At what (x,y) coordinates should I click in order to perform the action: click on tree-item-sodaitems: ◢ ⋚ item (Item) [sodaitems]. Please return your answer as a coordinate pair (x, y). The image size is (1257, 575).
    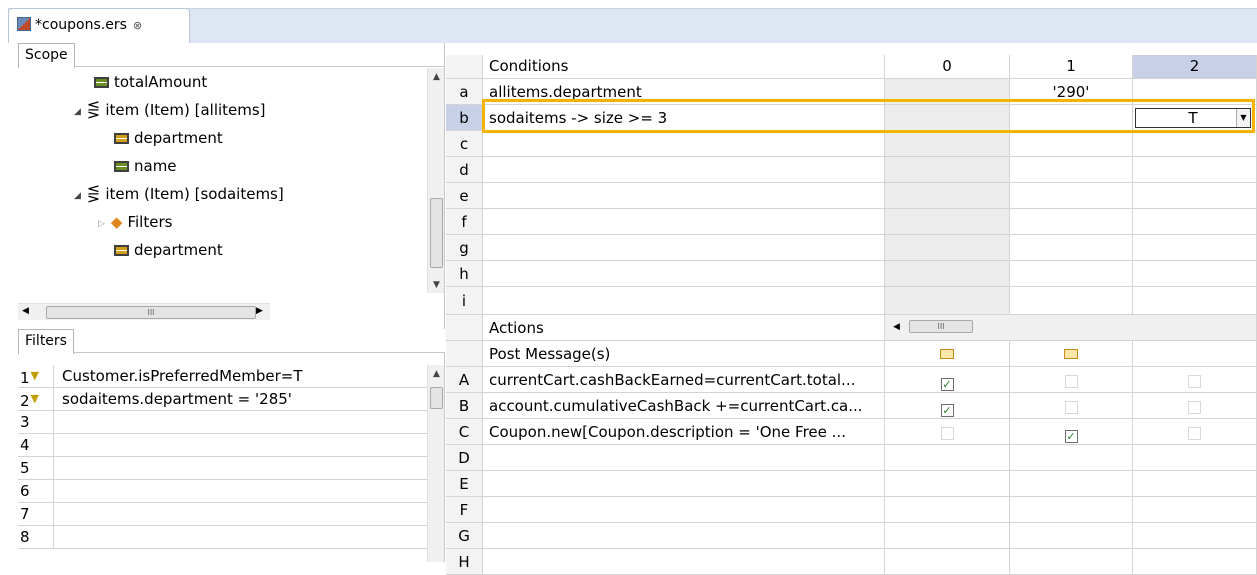
    Looking at the image, I should click on (179, 194).